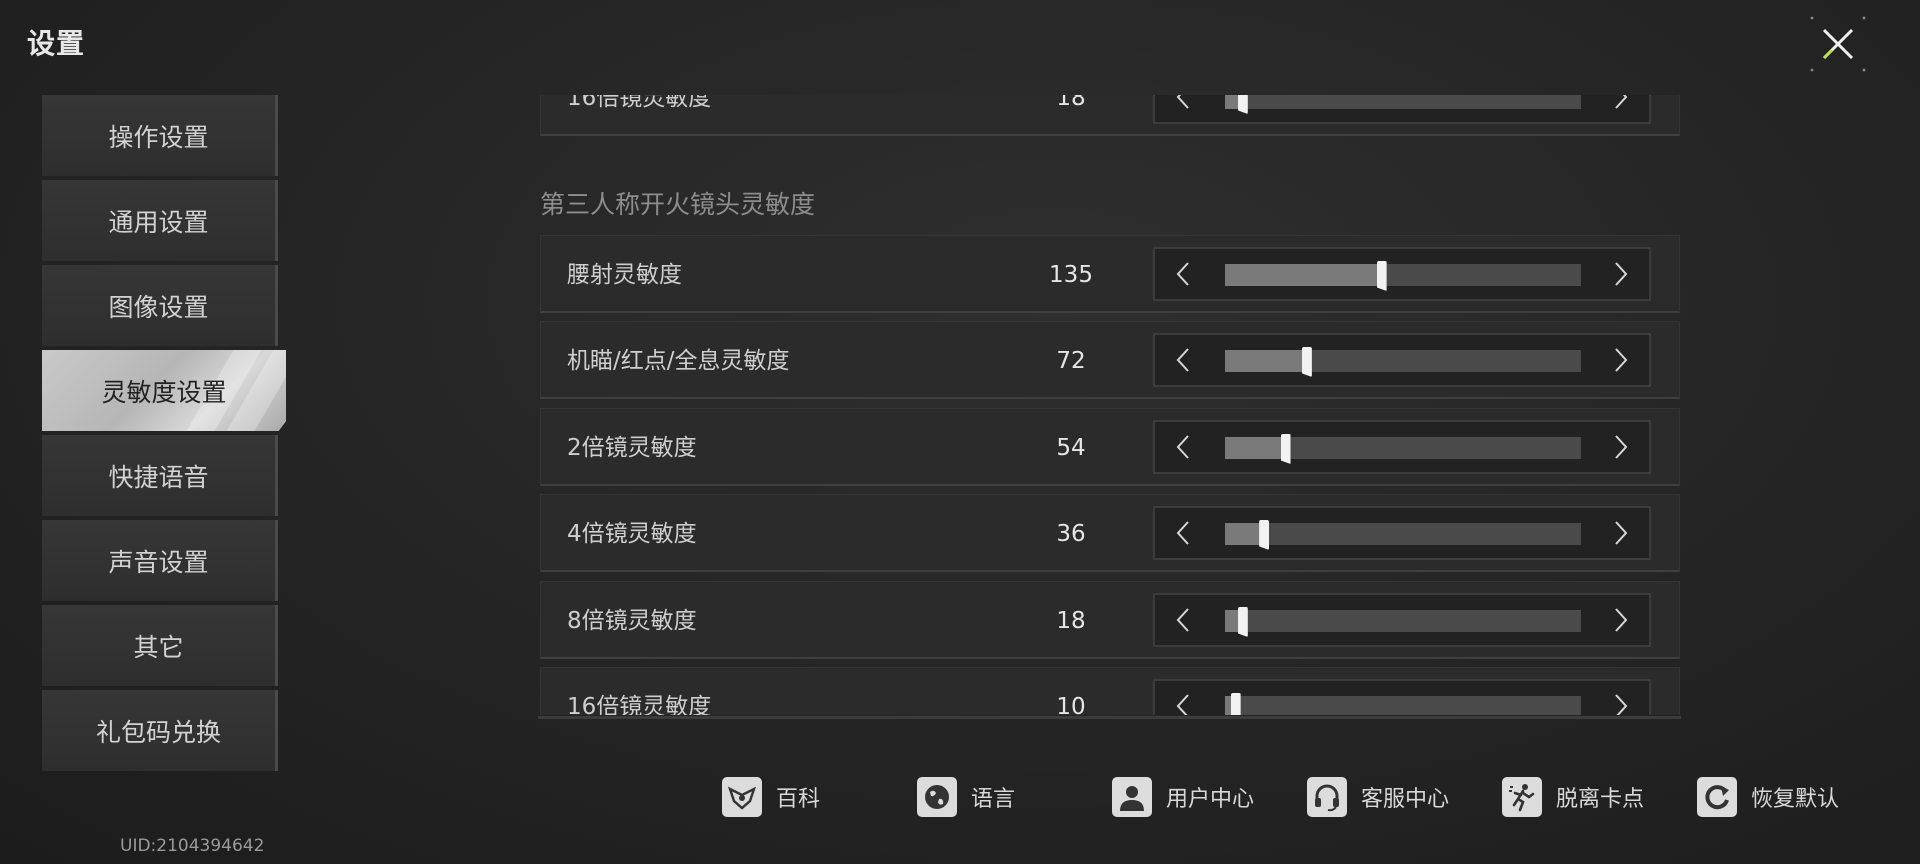 Image resolution: width=1920 pixels, height=864 pixels. Describe the element at coordinates (1109, 717) in the screenshot. I see `divider` at that location.